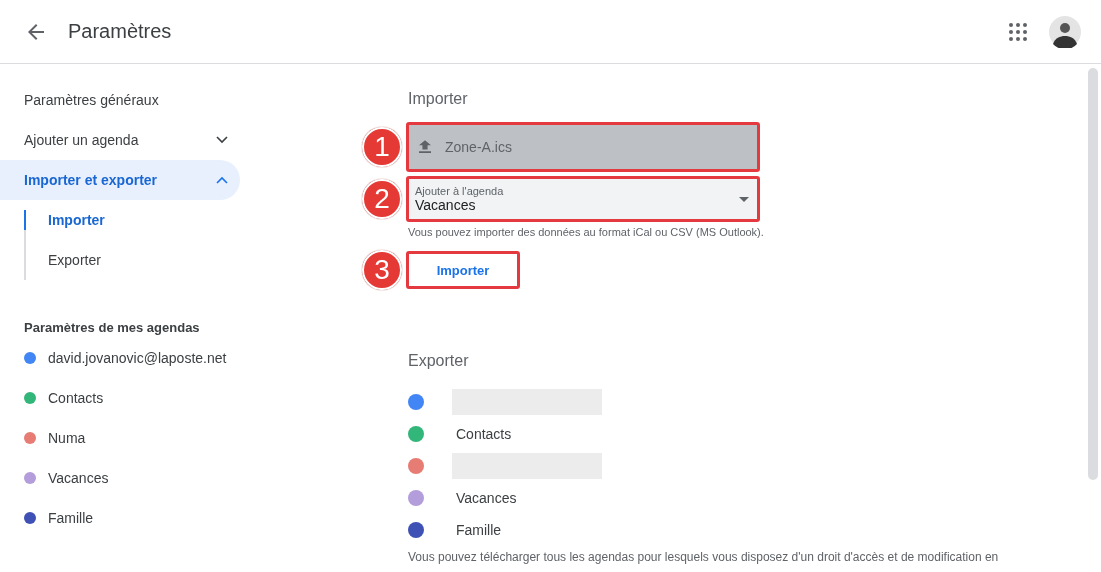 The height and width of the screenshot is (572, 1101). I want to click on calendar-name: Vacances, so click(486, 498).